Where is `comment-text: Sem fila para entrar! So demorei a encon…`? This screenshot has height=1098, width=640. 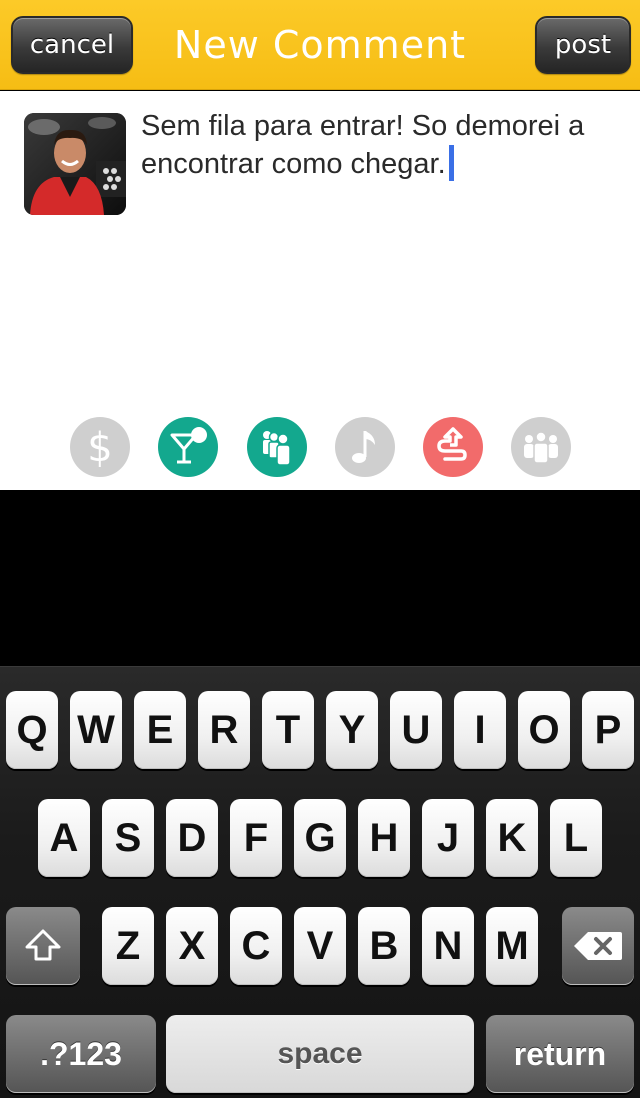
comment-text: Sem fila para entrar! So demorei a encon… is located at coordinates (363, 145).